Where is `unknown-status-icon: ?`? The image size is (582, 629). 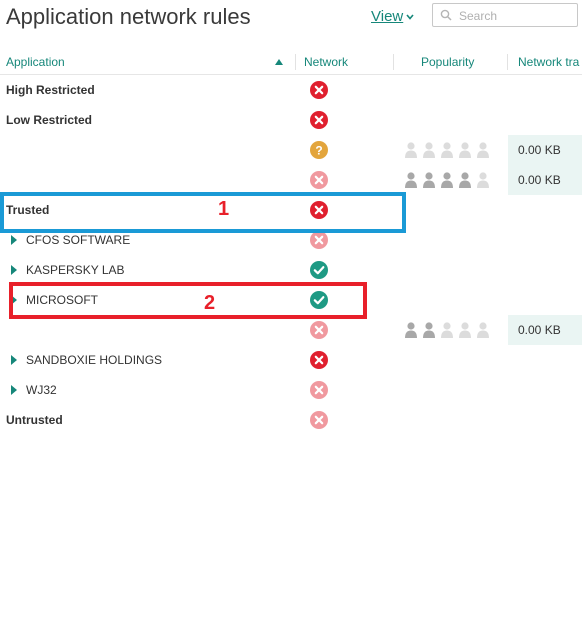
unknown-status-icon: ? is located at coordinates (319, 150).